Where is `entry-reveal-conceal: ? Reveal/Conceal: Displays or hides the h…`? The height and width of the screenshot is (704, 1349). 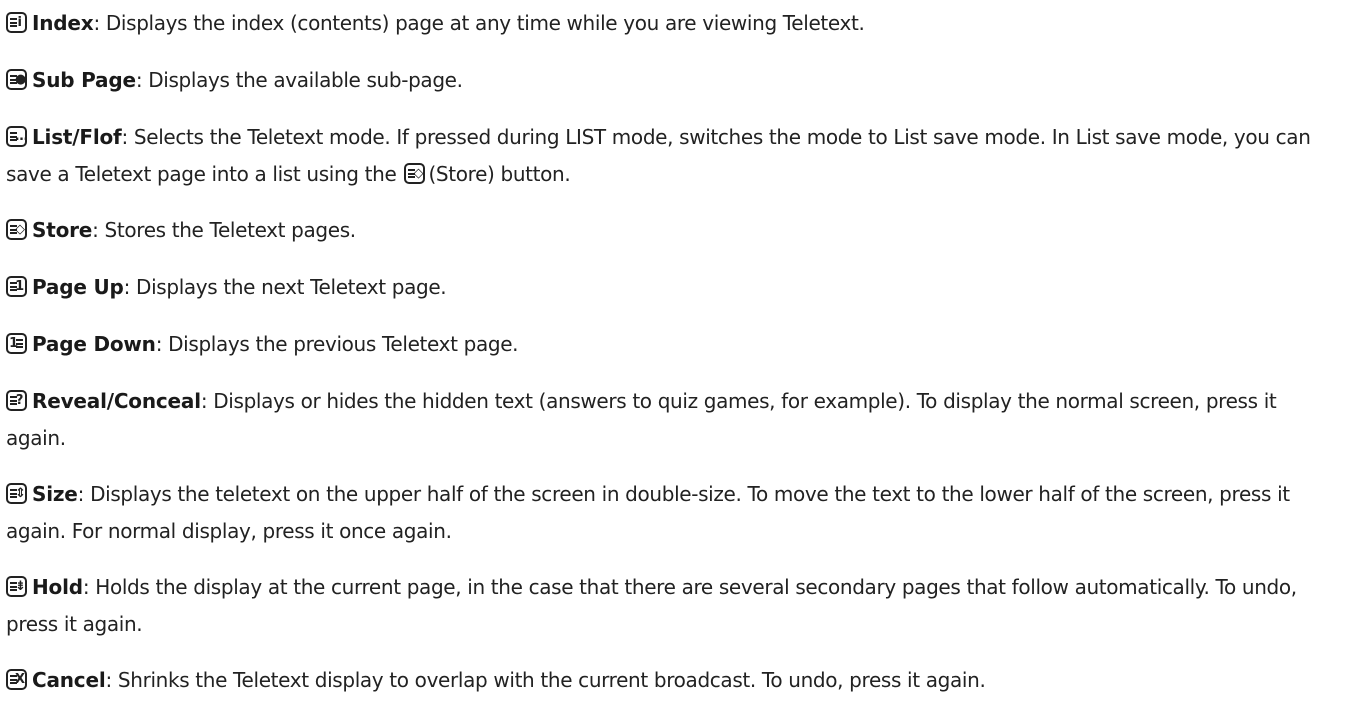
entry-reveal-conceal: ? Reveal/Conceal: Displays or hides the h… is located at coordinates (671, 420).